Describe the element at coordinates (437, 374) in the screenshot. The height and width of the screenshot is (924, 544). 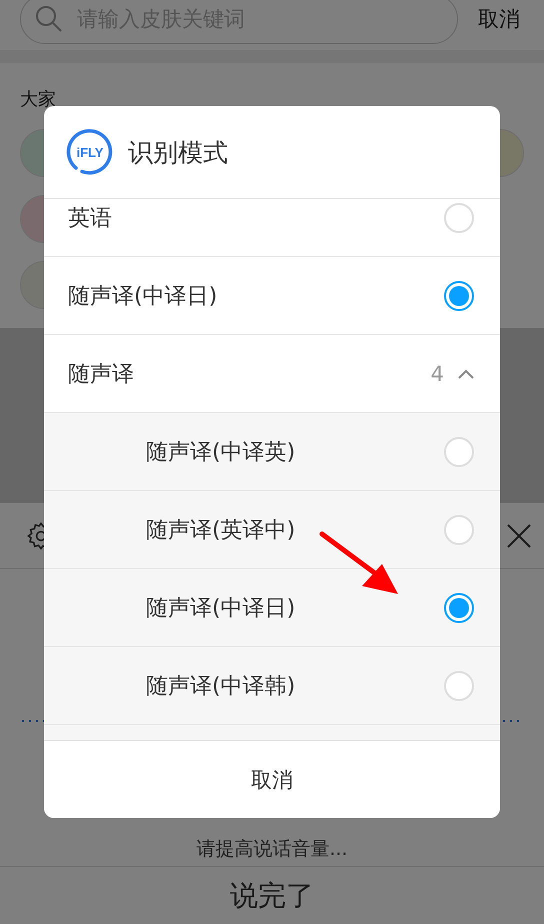
I see `count-label: 4` at that location.